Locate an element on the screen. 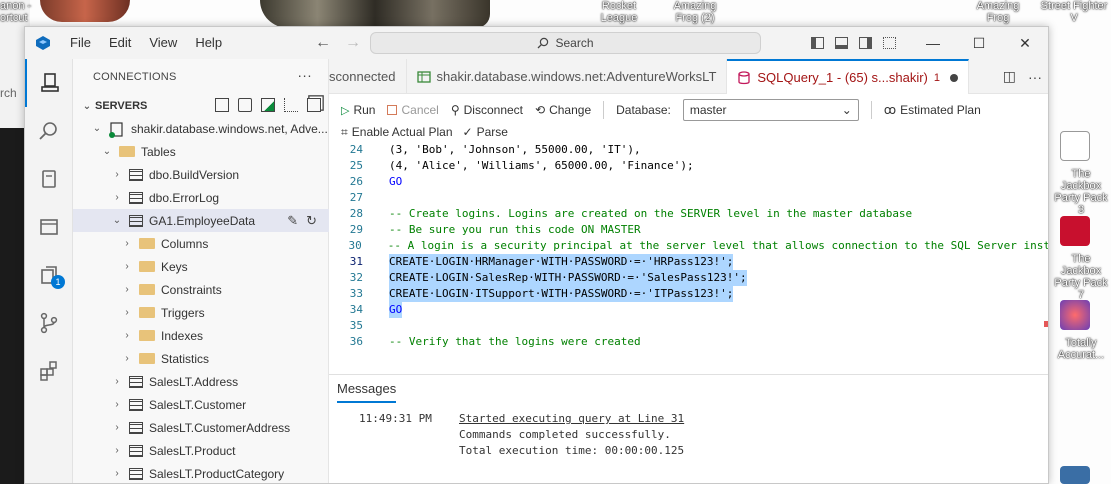 The height and width of the screenshot is (484, 1111). unsaved-dot-icon is located at coordinates (954, 77).